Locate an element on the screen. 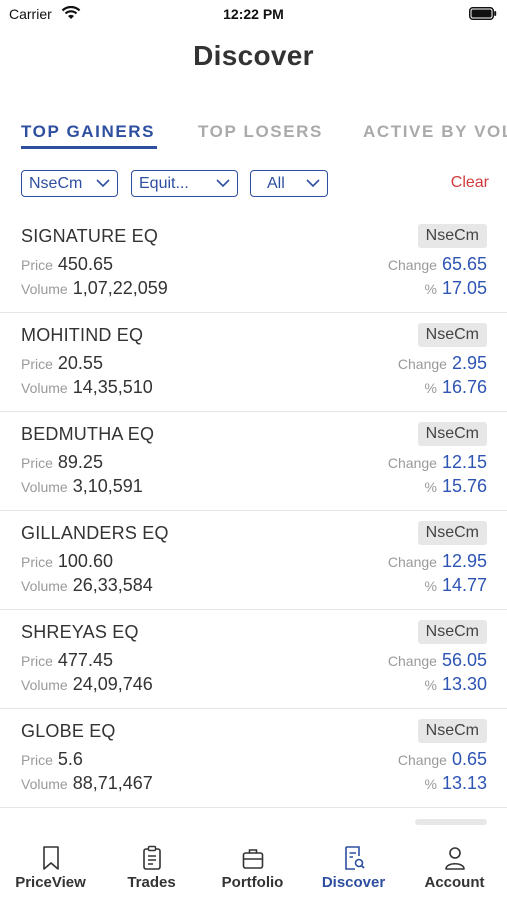 The height and width of the screenshot is (900, 507). exchange-filter-value: NseCm is located at coordinates (56, 183).